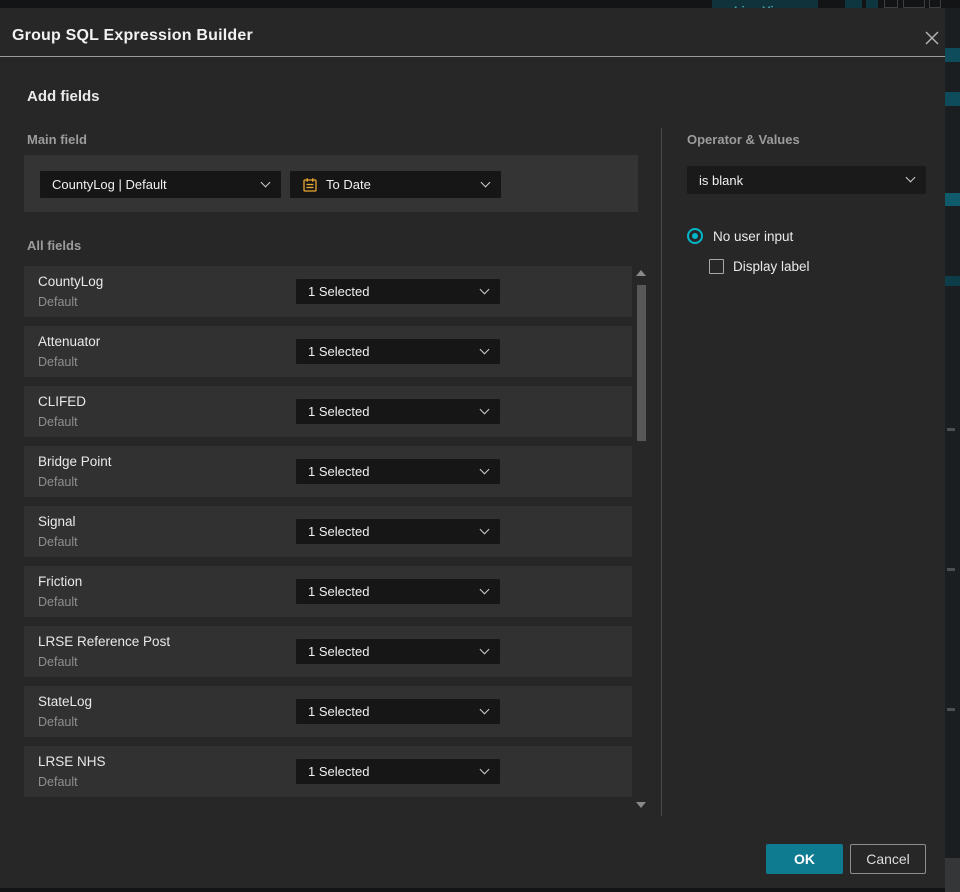 The image size is (960, 892). I want to click on operator-dropdown-value: is blank, so click(721, 180).